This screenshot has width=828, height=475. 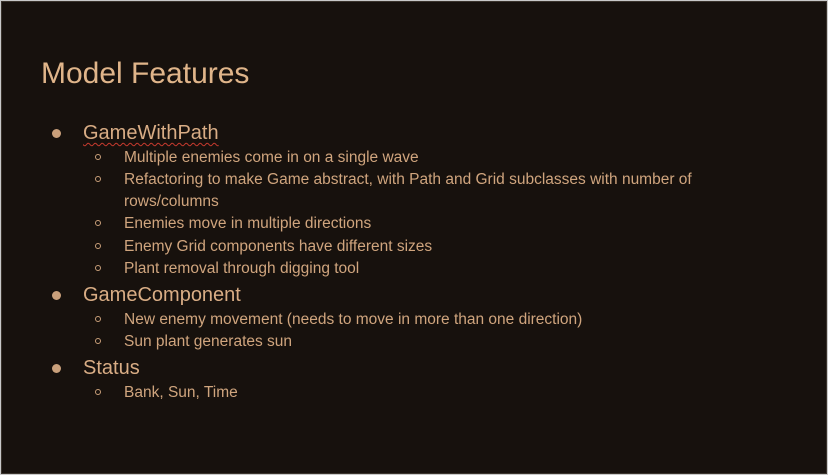 What do you see at coordinates (111, 368) in the screenshot?
I see `section-heading-status: Status` at bounding box center [111, 368].